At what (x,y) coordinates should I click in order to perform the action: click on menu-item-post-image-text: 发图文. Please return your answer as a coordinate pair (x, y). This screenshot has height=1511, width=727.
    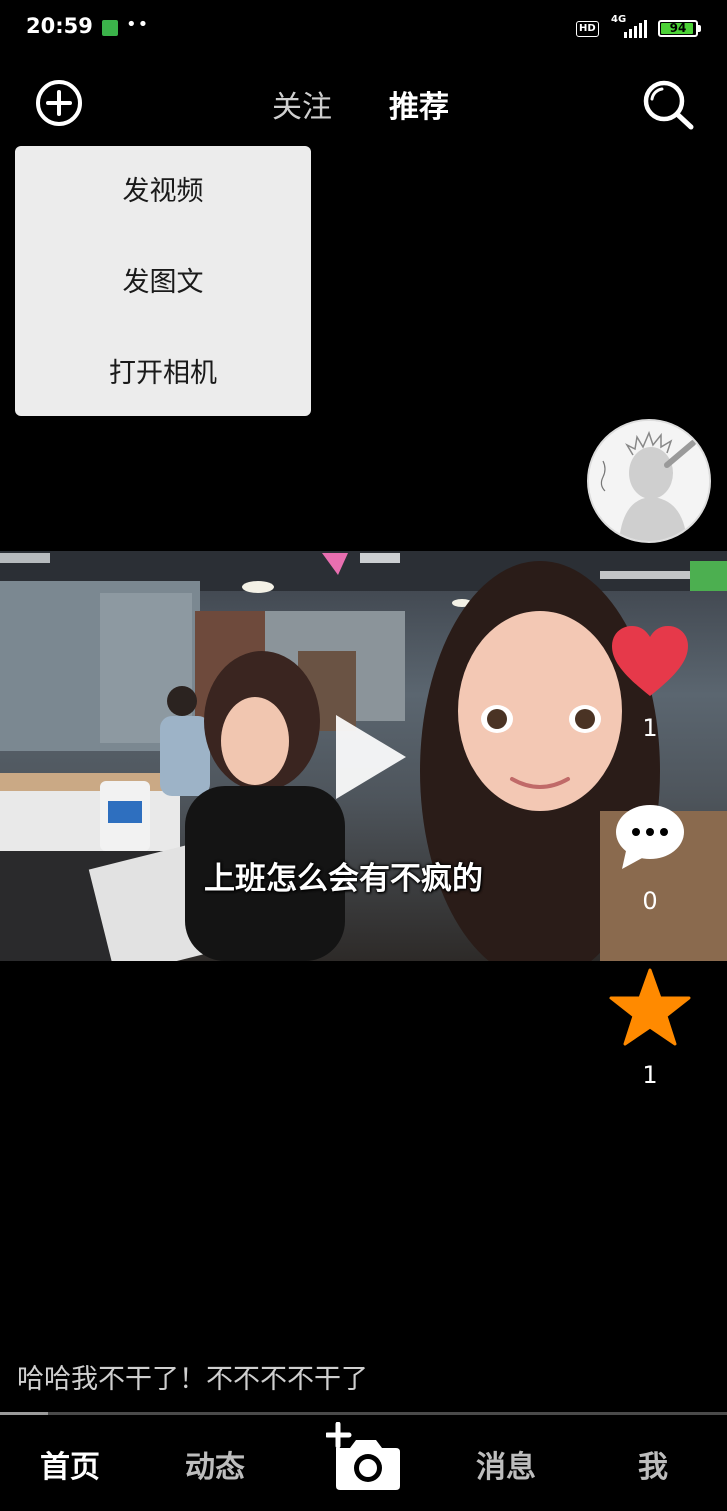
    Looking at the image, I should click on (163, 283).